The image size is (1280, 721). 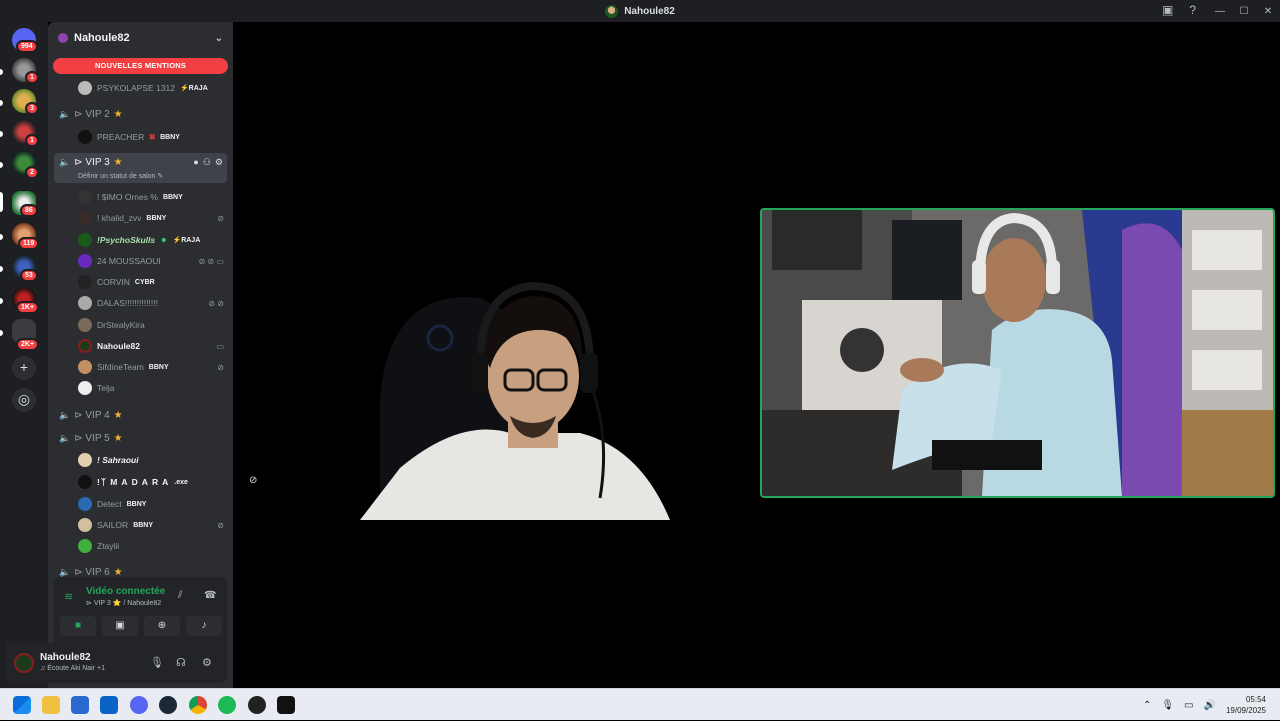 What do you see at coordinates (121, 137) in the screenshot?
I see `username: PREACHER` at bounding box center [121, 137].